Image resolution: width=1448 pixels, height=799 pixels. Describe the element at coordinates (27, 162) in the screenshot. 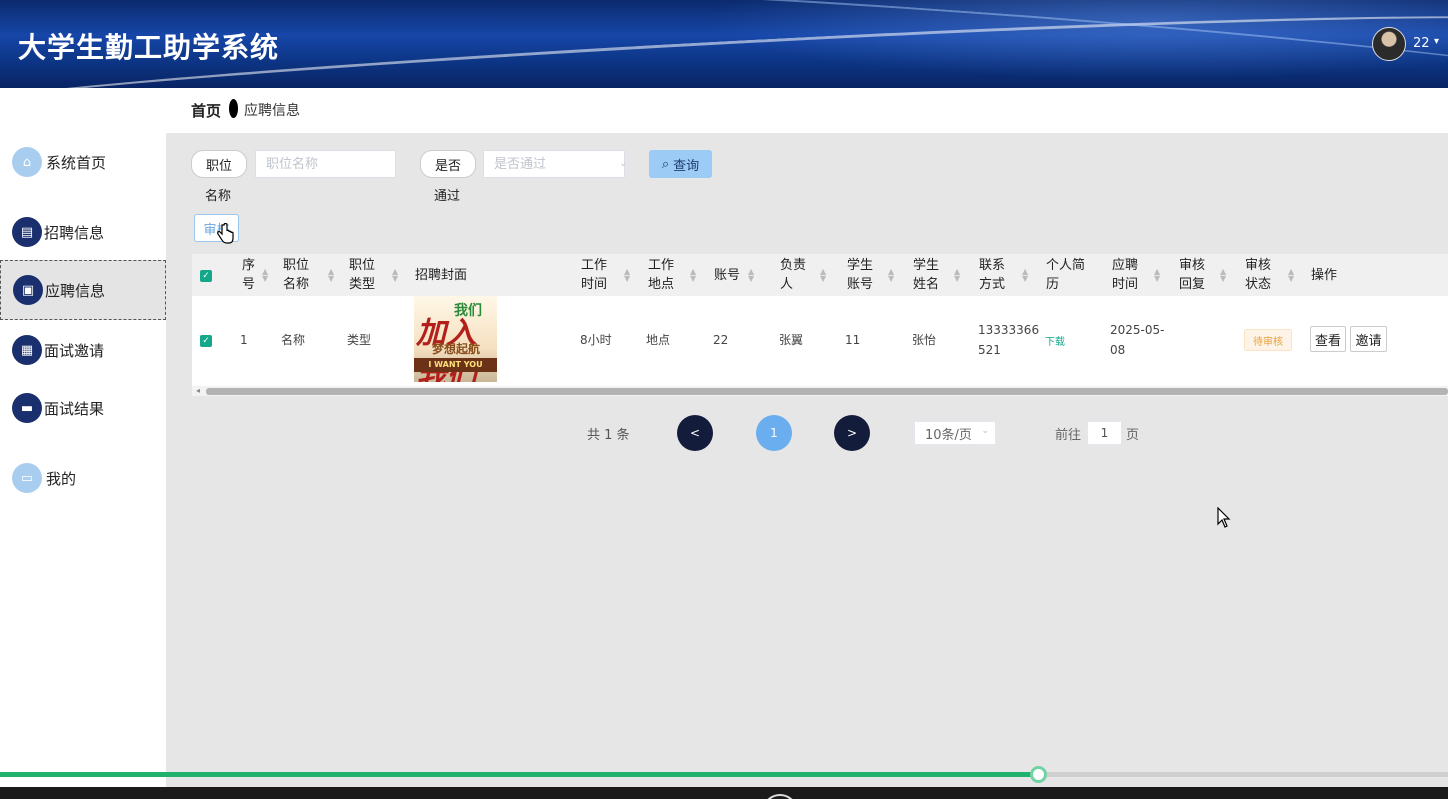

I see `home-icon: ⌂` at that location.